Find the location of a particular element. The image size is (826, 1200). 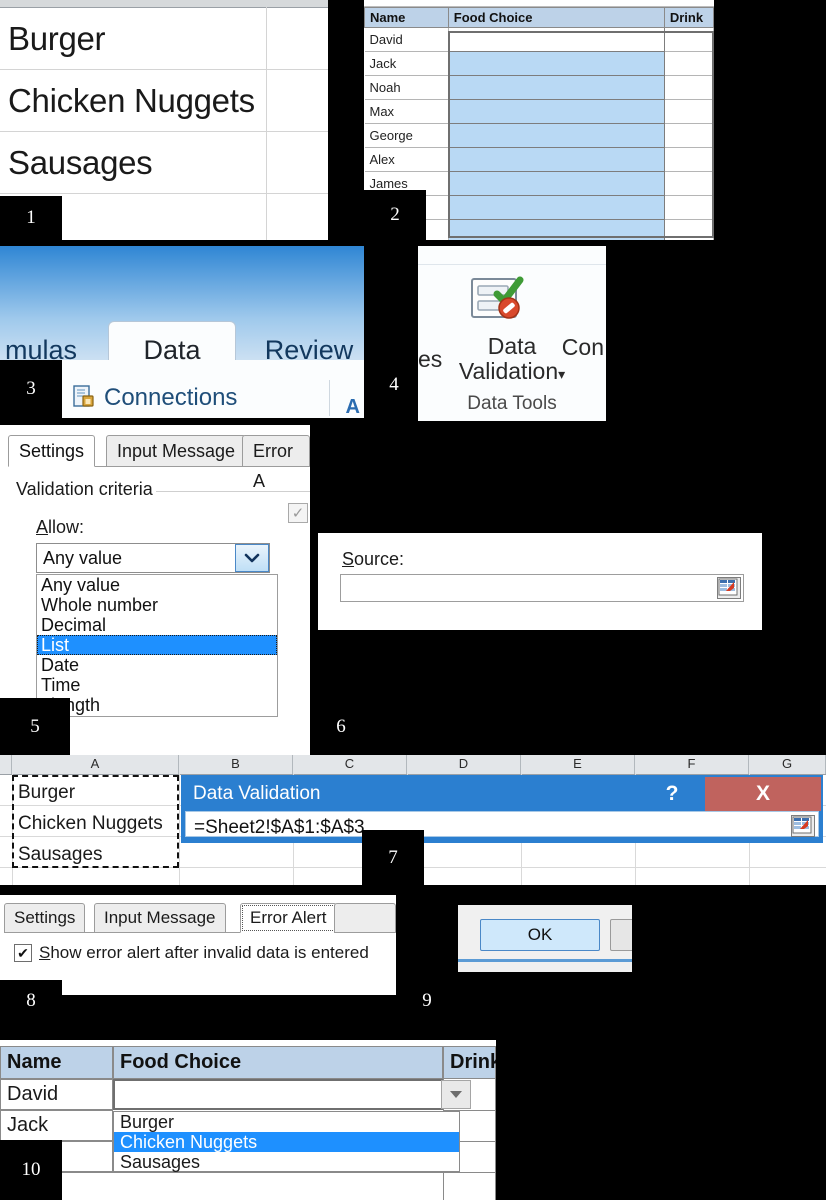

column-header-e: E is located at coordinates (578, 764).